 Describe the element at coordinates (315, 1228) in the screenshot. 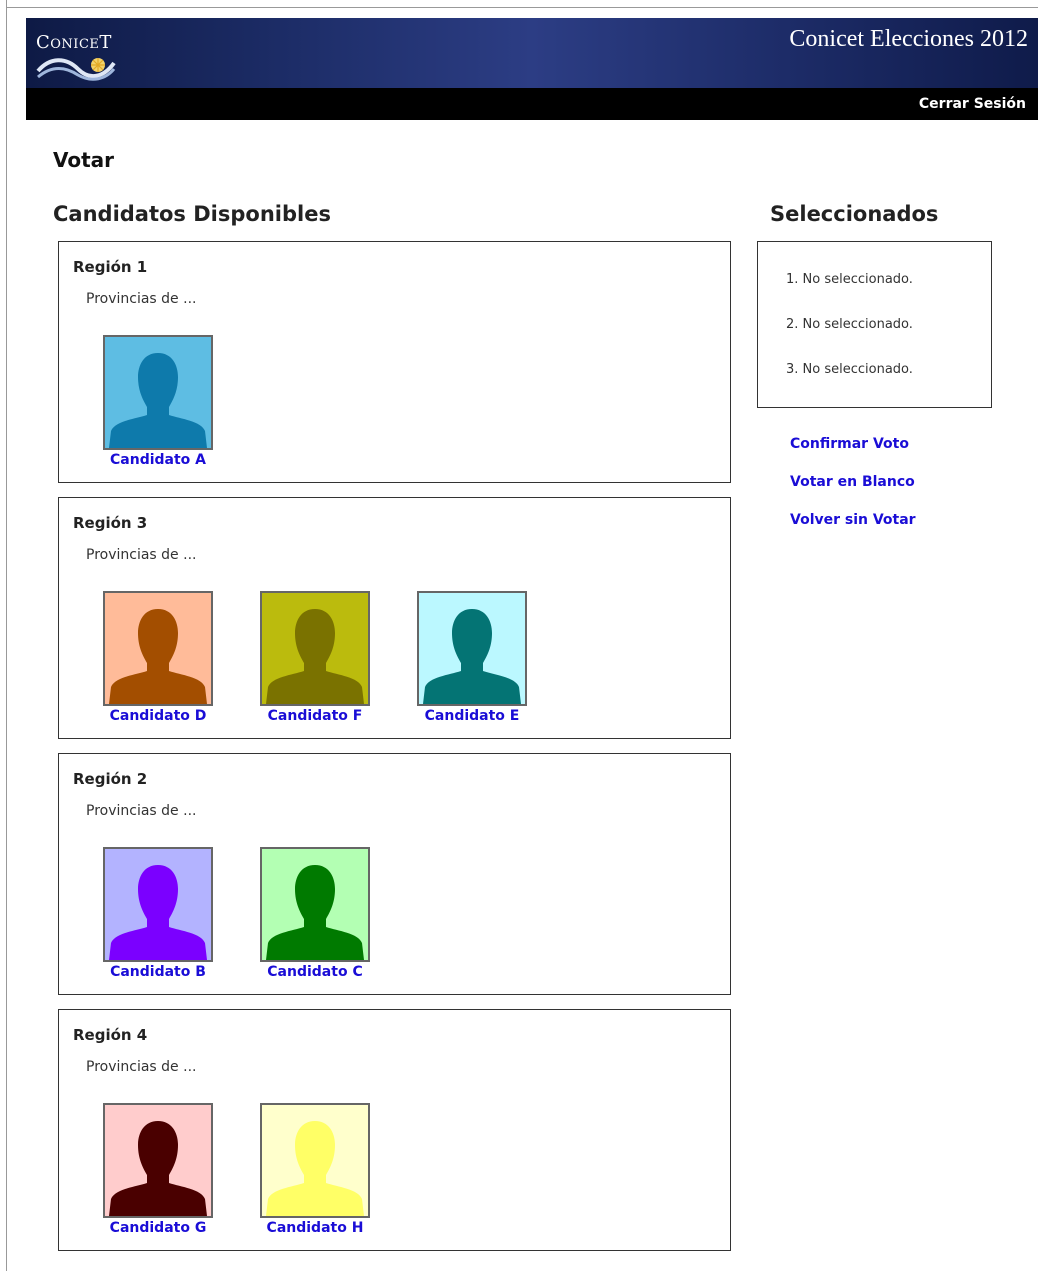

I see `candidate-name-link: Candidato H` at that location.